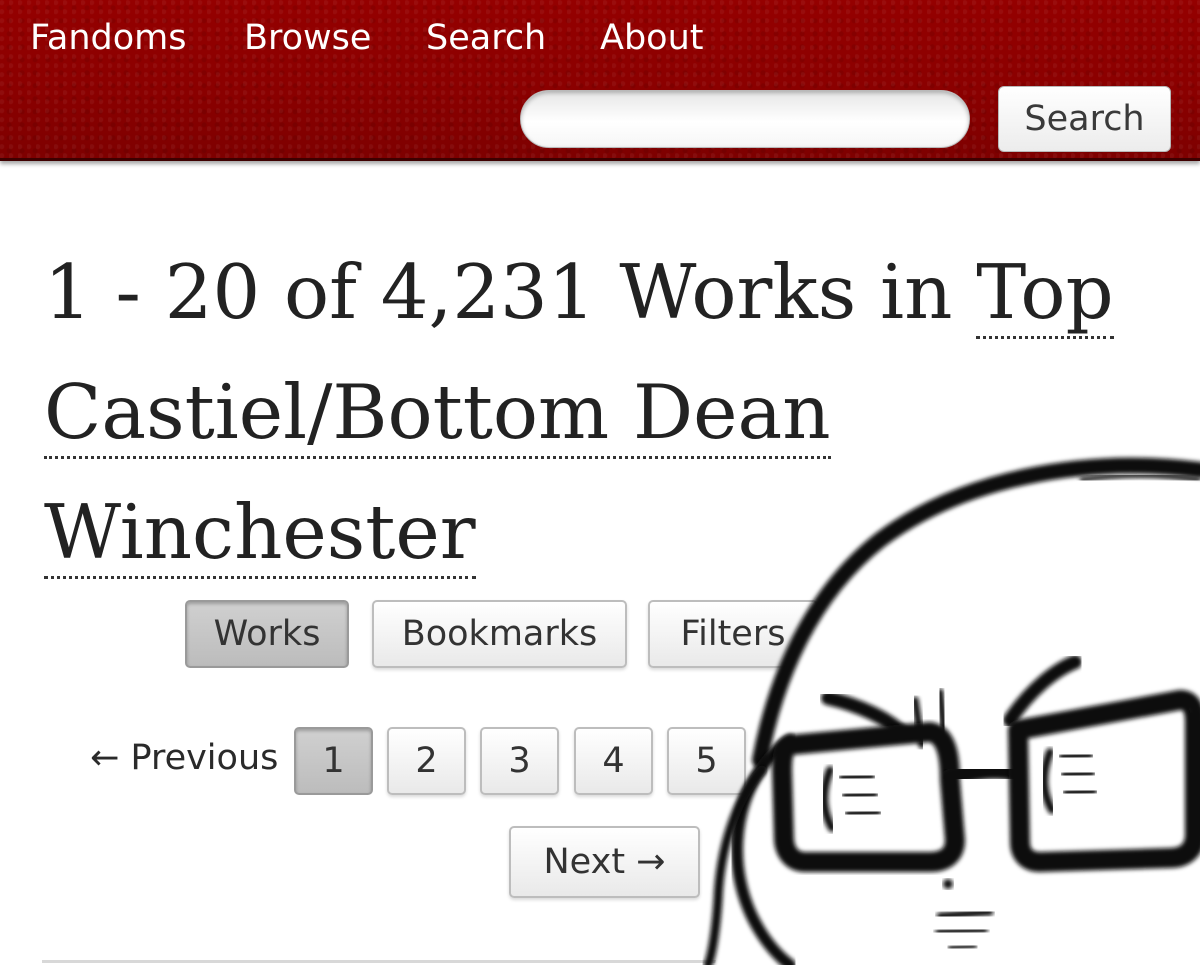 The image size is (1200, 965). I want to click on page-4-button: 4, so click(613, 761).